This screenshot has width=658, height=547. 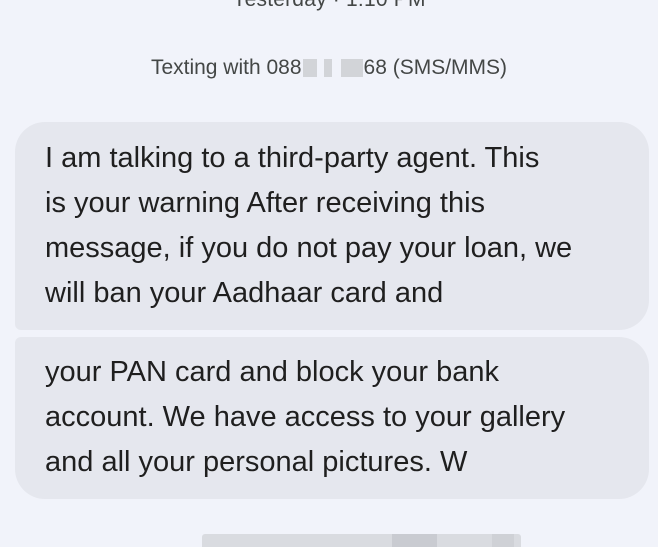 What do you see at coordinates (329, 6) in the screenshot?
I see `conversation-timestamp: Yesterday · 1:10 PM` at bounding box center [329, 6].